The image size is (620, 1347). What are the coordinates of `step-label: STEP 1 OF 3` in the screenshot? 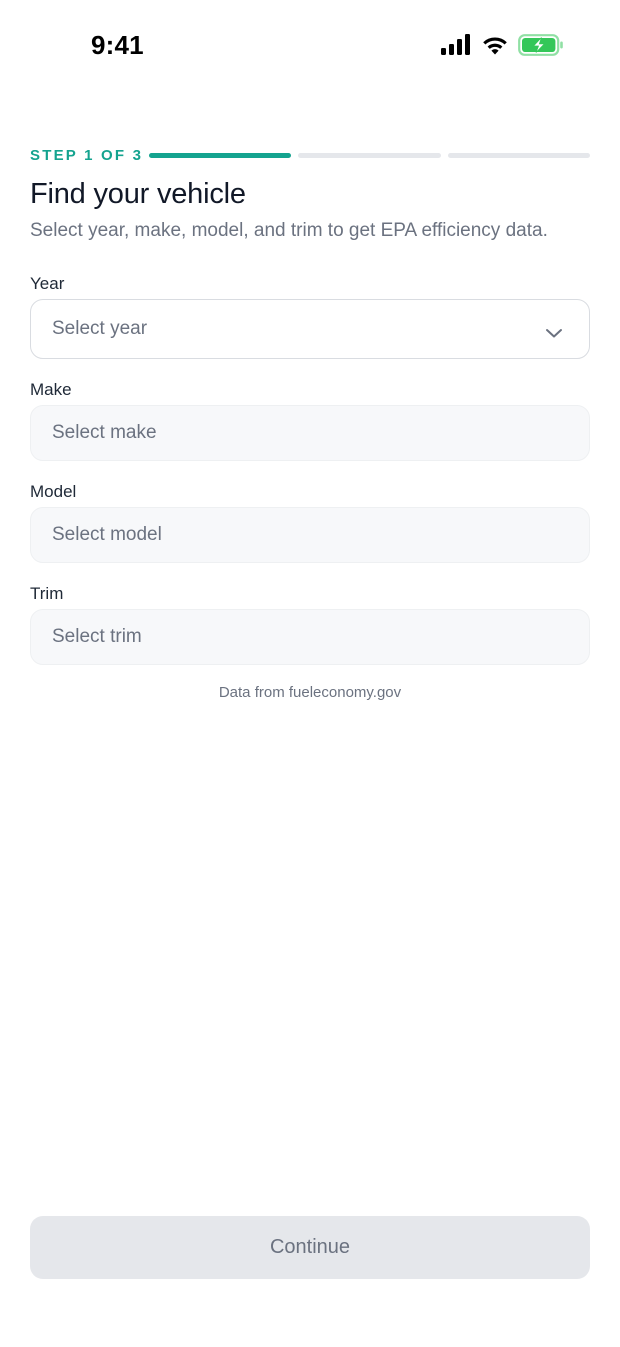 It's located at (87, 155).